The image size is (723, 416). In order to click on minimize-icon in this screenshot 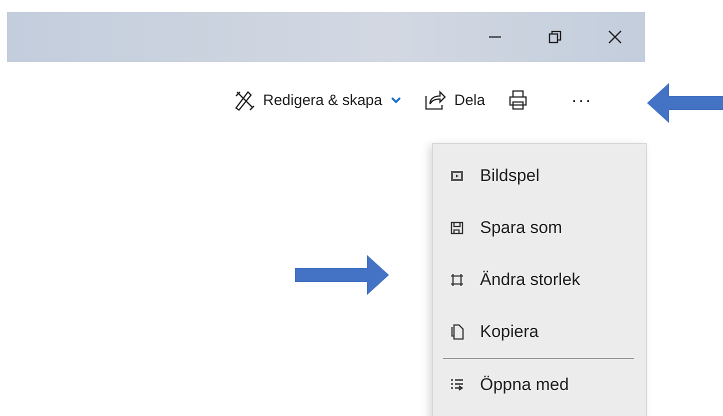, I will do `click(495, 37)`.